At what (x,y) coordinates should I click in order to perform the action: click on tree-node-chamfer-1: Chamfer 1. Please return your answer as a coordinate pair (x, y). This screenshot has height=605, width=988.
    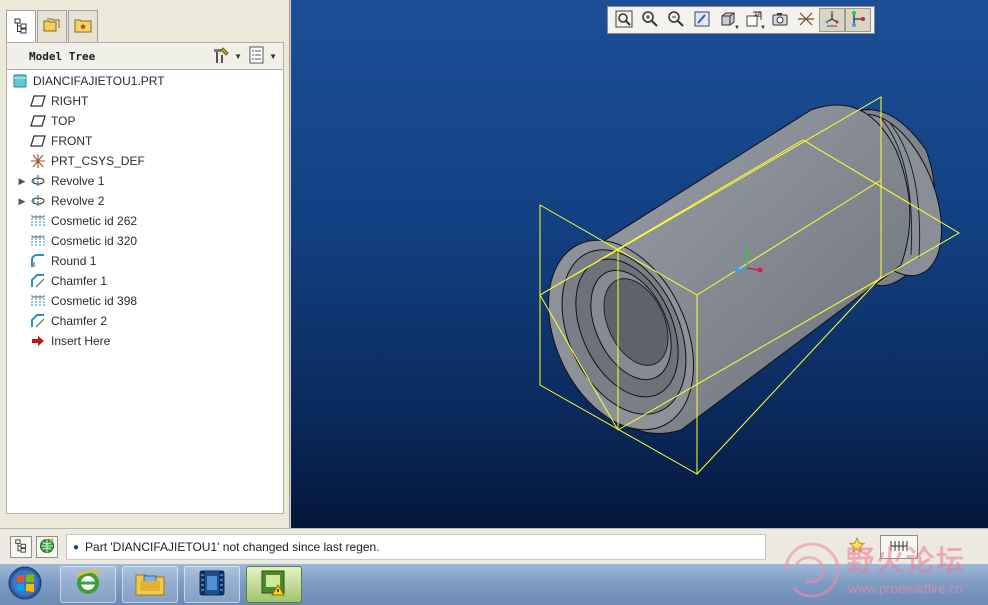
    Looking at the image, I should click on (68, 281).